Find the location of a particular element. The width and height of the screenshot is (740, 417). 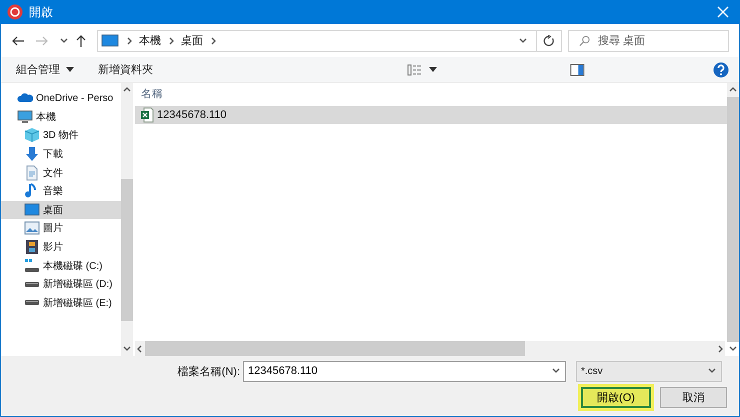

filename-field: 12345678.110 is located at coordinates (404, 371).